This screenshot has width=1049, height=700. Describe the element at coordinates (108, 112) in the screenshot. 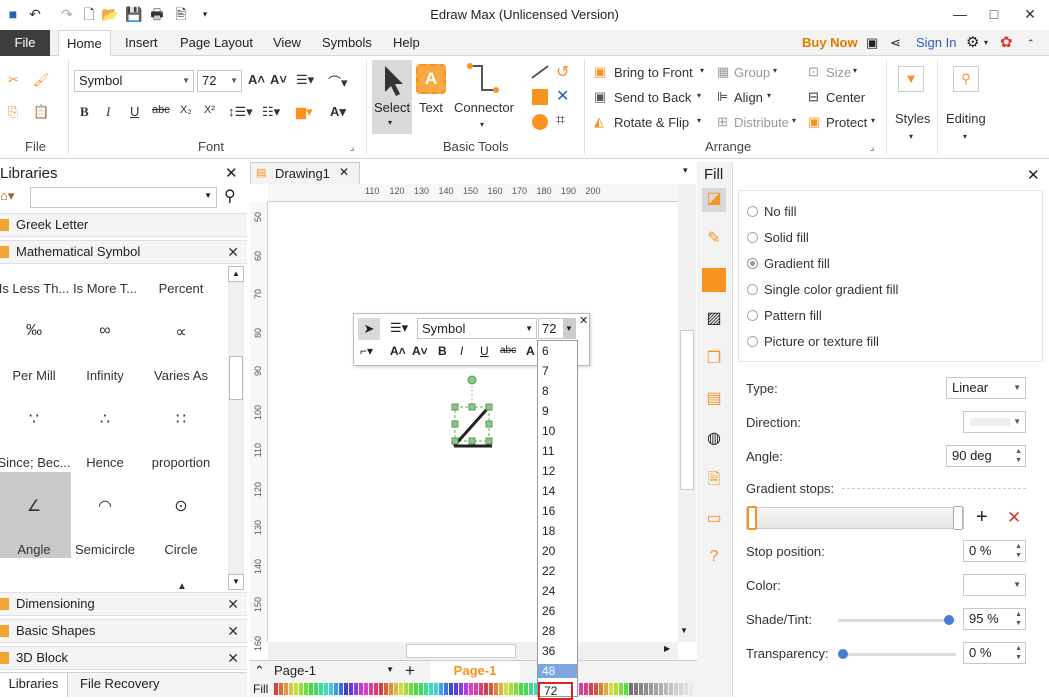

I see `italic-icon: I` at that location.